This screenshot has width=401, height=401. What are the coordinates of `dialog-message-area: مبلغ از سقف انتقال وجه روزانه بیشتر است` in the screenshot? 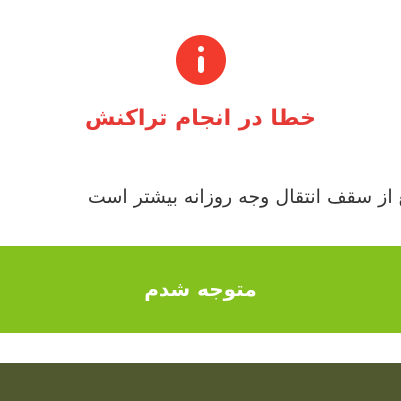 It's located at (200, 198).